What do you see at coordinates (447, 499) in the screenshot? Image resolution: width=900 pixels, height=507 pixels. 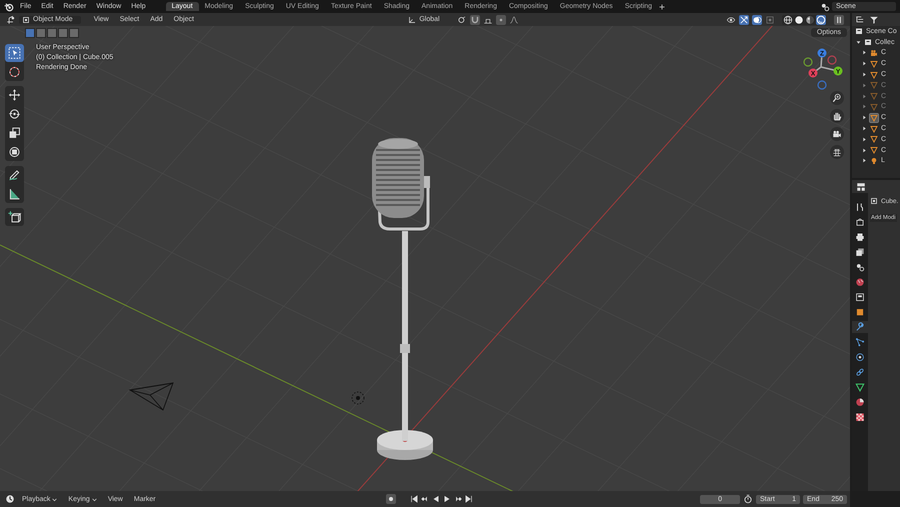 I see `play-icon` at bounding box center [447, 499].